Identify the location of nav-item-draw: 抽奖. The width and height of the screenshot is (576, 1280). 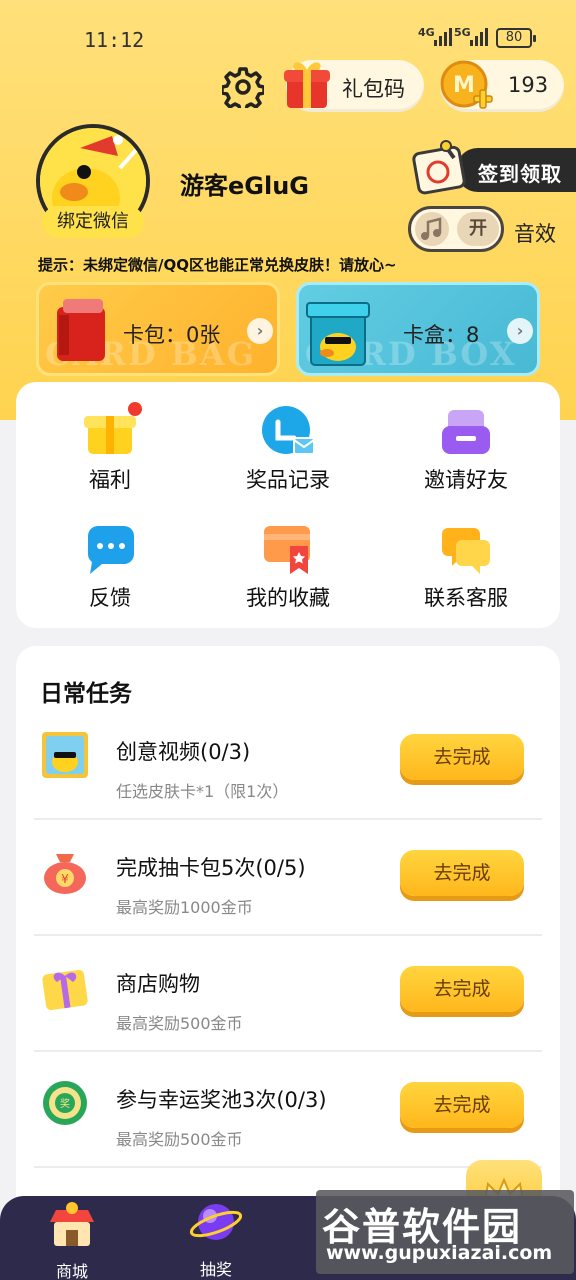
(216, 1237).